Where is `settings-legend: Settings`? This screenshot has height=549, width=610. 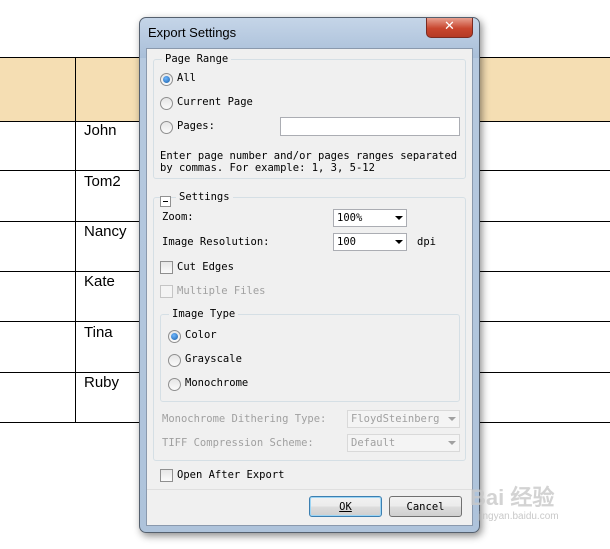 settings-legend: Settings is located at coordinates (204, 197).